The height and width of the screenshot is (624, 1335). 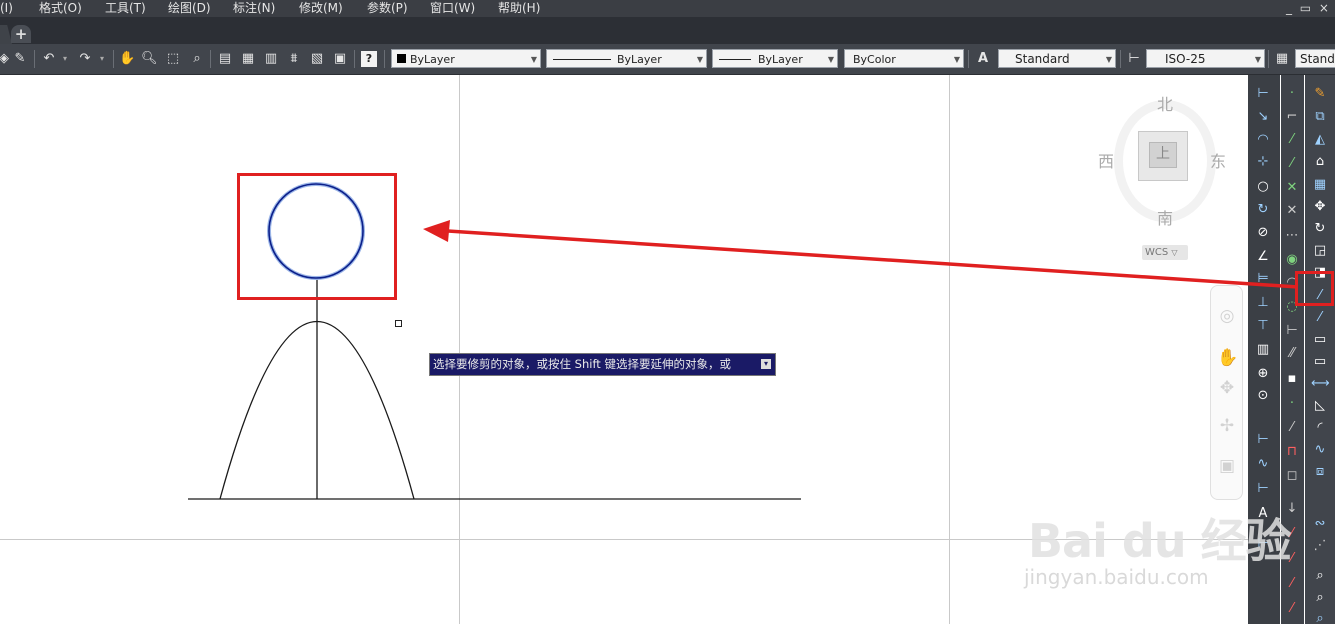 I want to click on highlight-box-trim-tool, so click(x=1314, y=288).